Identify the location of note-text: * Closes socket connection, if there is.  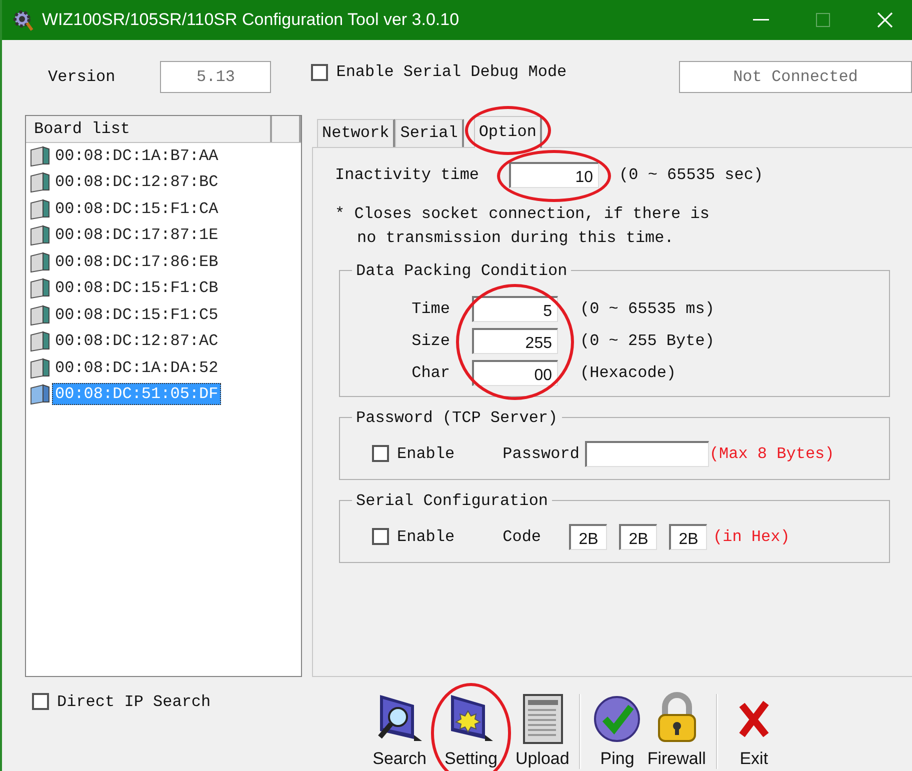
(522, 213).